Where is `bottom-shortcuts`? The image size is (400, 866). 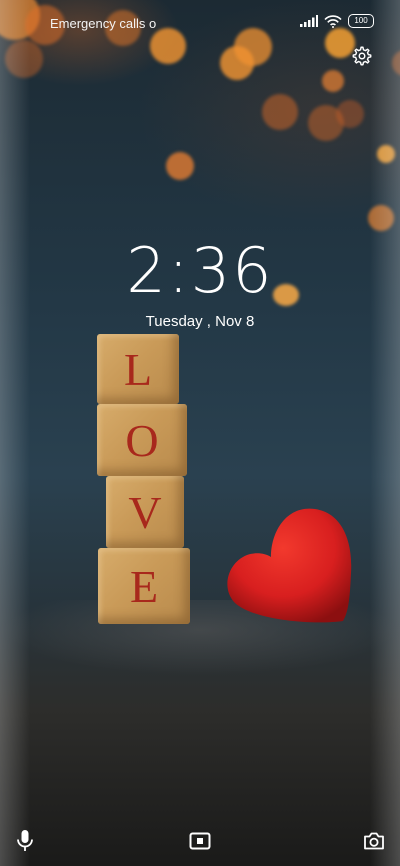 bottom-shortcuts is located at coordinates (200, 836).